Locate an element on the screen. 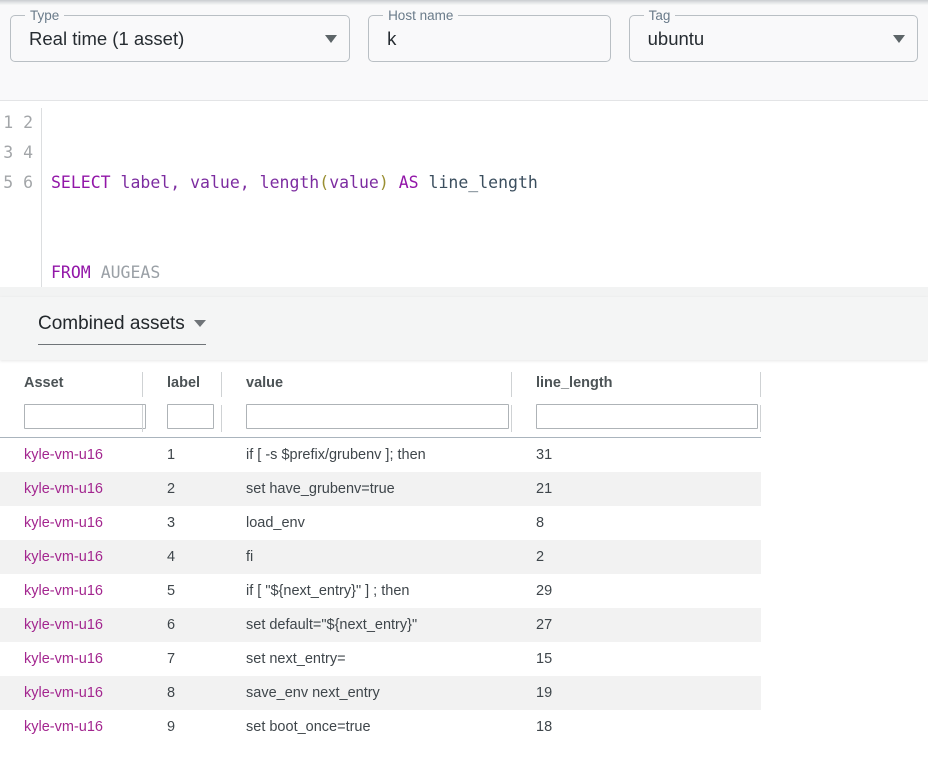  value-cell: set have_grubenv=true is located at coordinates (367, 489).